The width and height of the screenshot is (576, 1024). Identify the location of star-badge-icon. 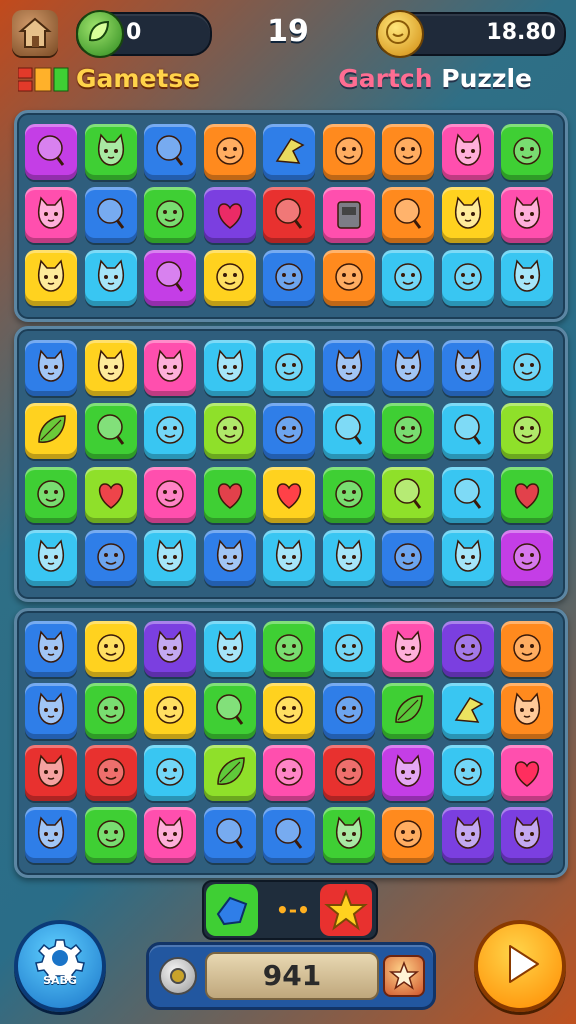
(404, 976).